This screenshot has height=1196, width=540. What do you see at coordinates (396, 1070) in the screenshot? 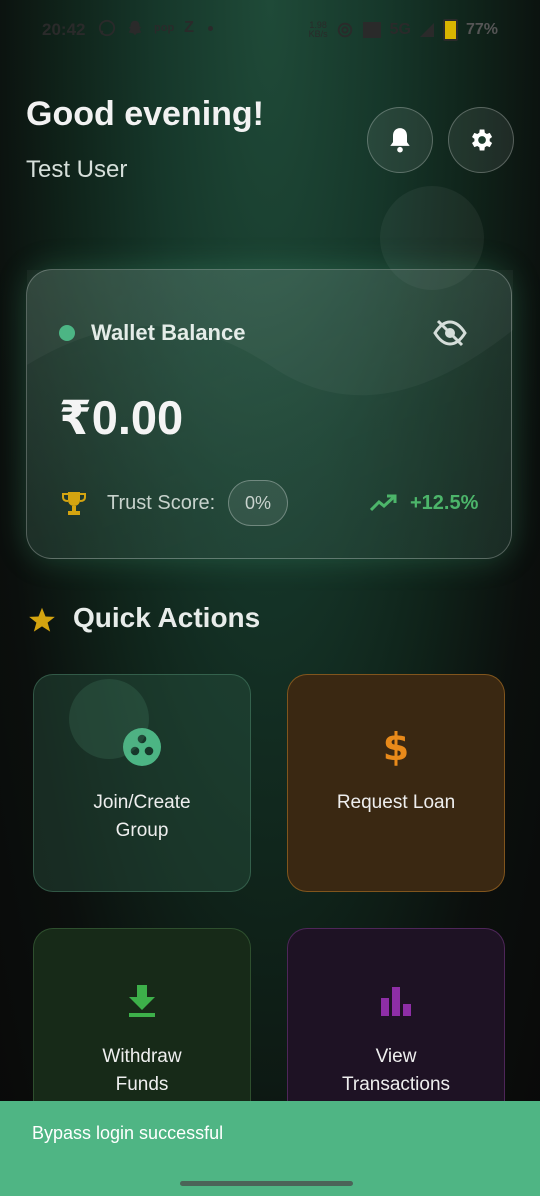
I see `view-transactions-label: View Transactions` at bounding box center [396, 1070].